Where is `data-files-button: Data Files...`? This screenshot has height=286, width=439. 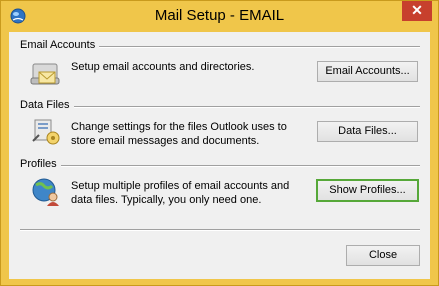
data-files-button: Data Files... is located at coordinates (367, 131).